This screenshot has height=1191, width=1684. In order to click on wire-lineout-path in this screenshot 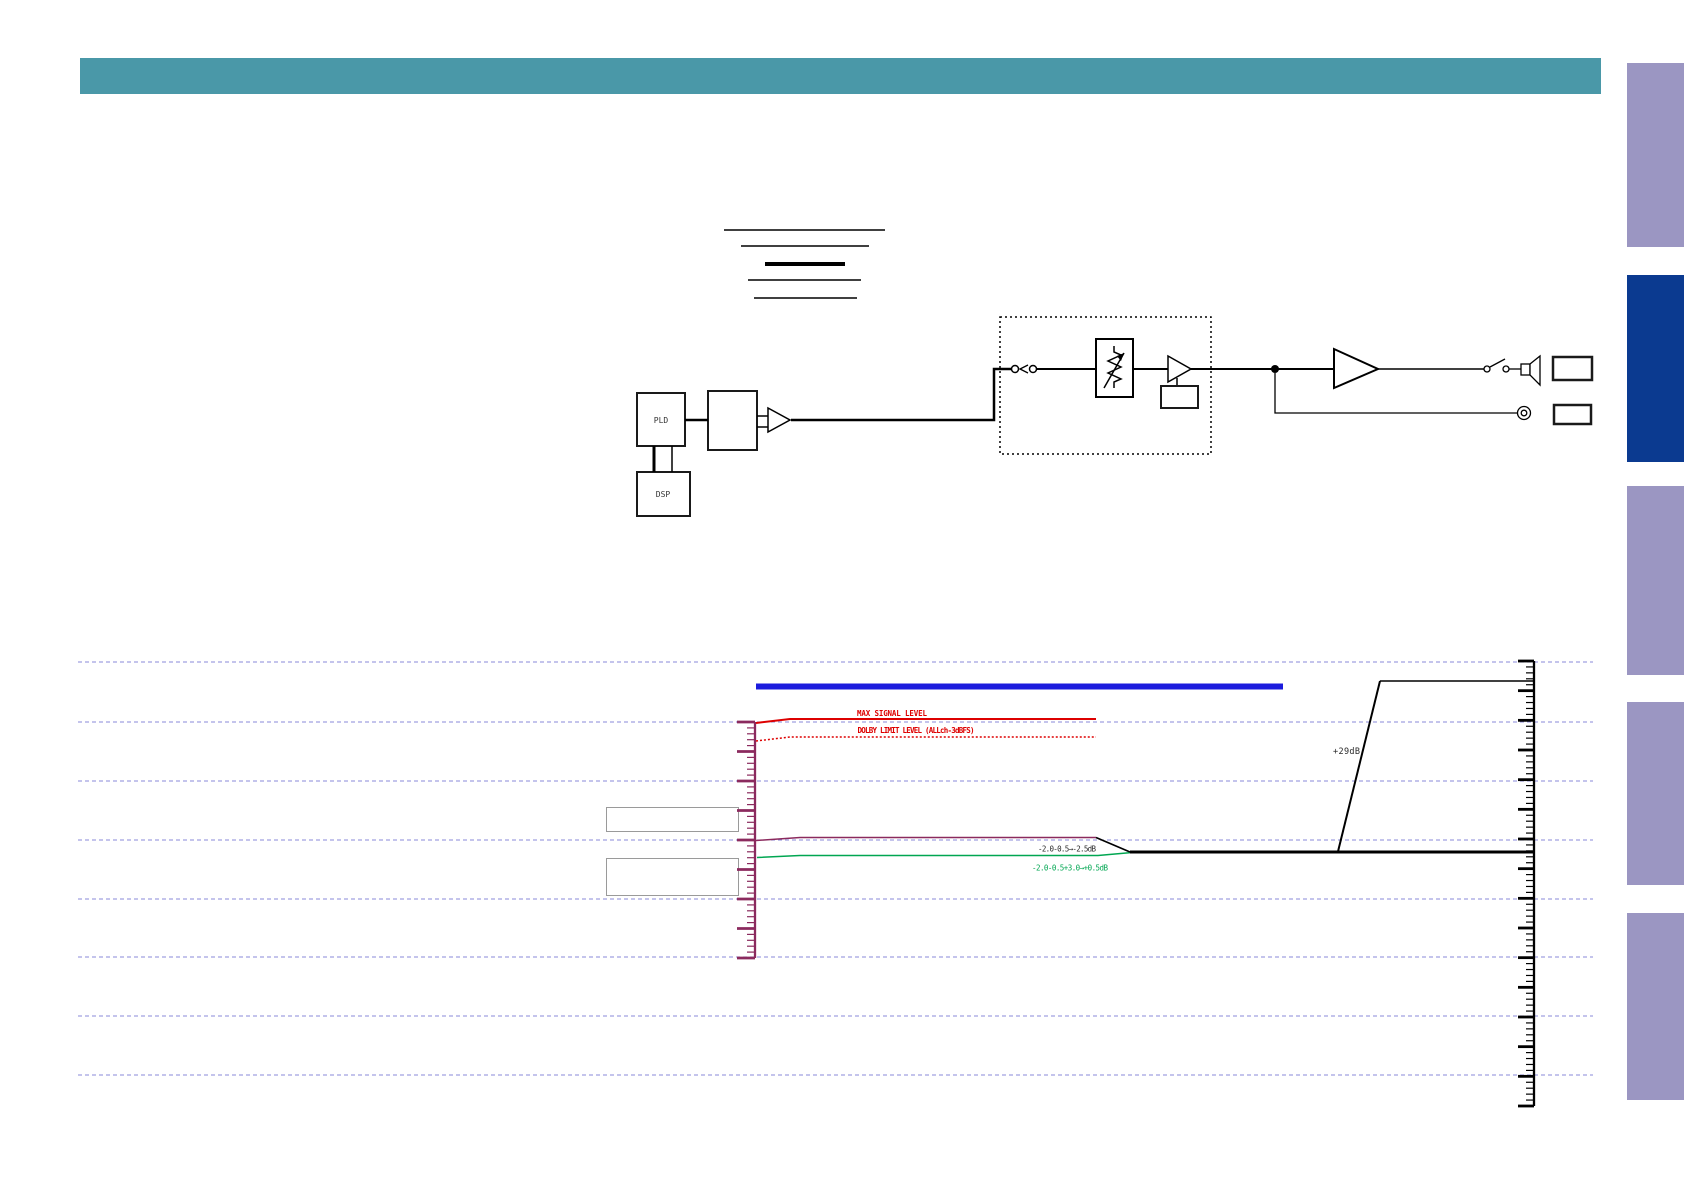, I will do `click(1395, 393)`.